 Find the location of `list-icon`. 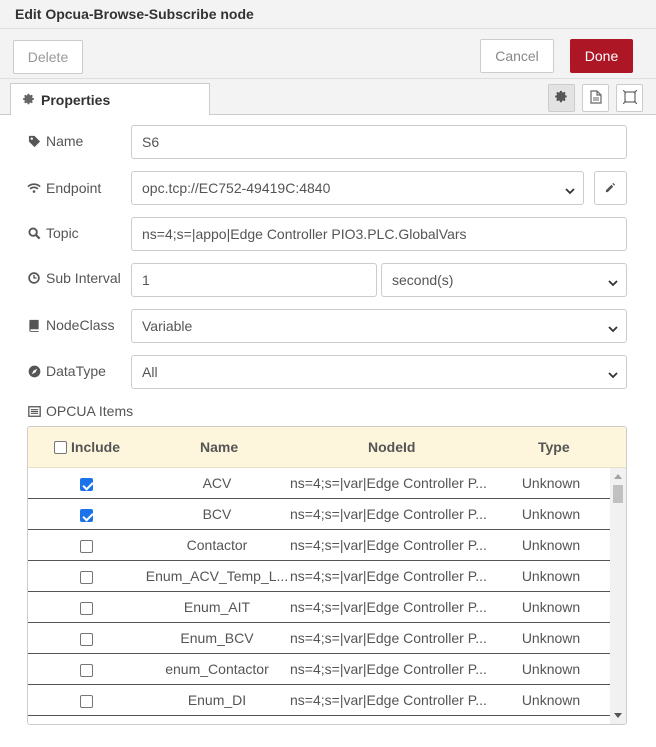

list-icon is located at coordinates (34, 411).